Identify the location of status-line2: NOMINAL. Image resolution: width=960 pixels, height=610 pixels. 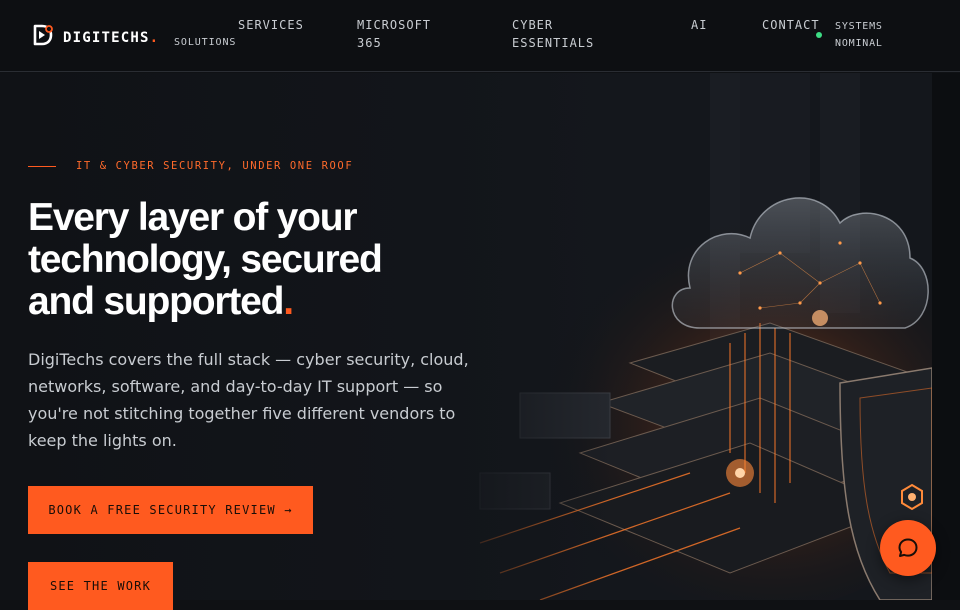
(859, 43).